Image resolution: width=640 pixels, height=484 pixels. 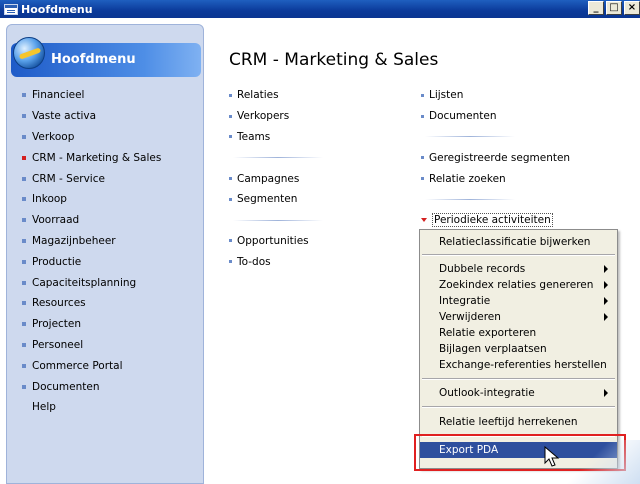 I want to click on sidebar-header: Hoofdmenu, so click(x=106, y=57).